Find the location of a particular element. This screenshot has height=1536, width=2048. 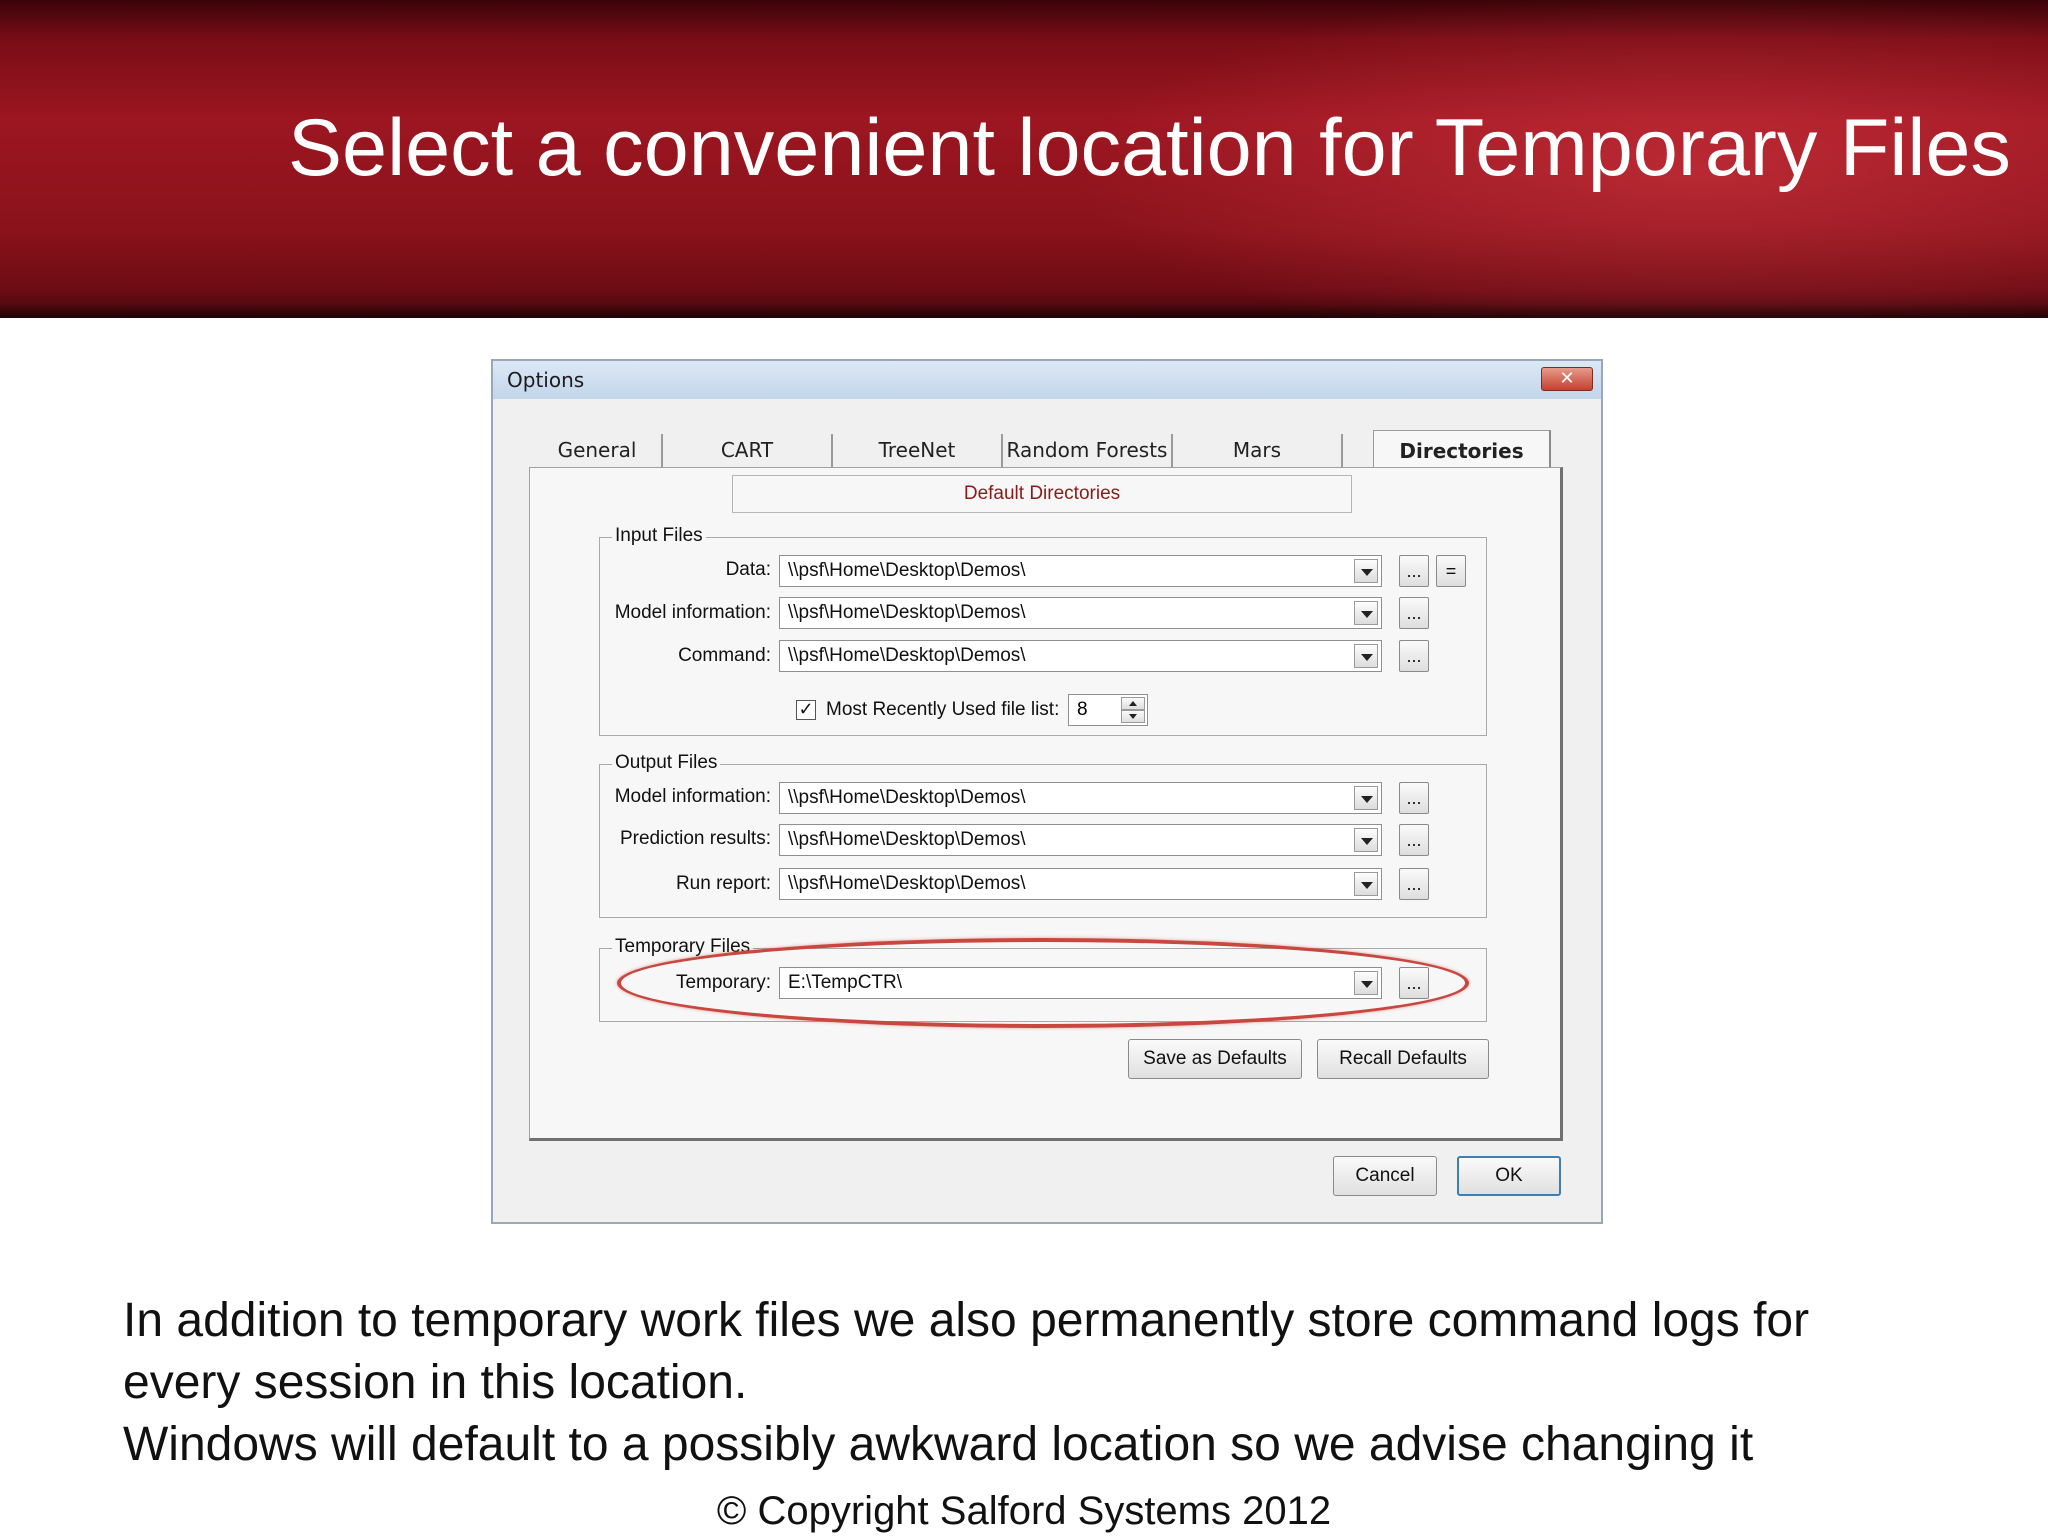

stepper-arrows is located at coordinates (1133, 710).